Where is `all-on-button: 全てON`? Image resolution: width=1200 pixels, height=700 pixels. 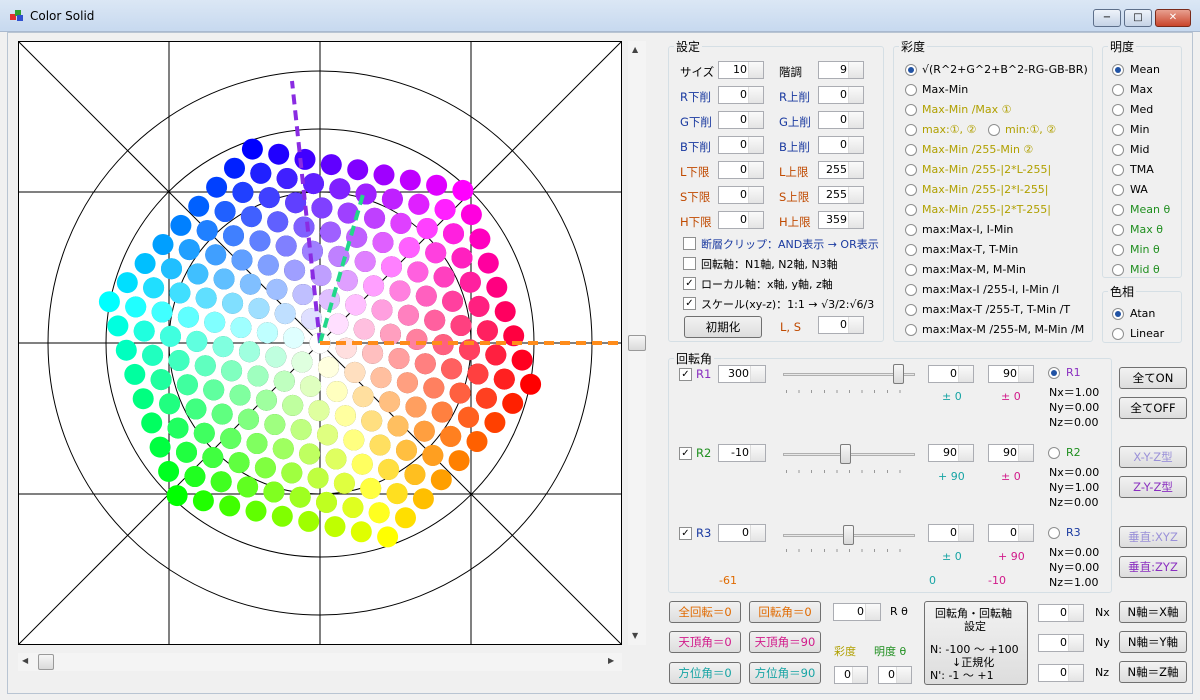 all-on-button: 全てON is located at coordinates (1153, 378).